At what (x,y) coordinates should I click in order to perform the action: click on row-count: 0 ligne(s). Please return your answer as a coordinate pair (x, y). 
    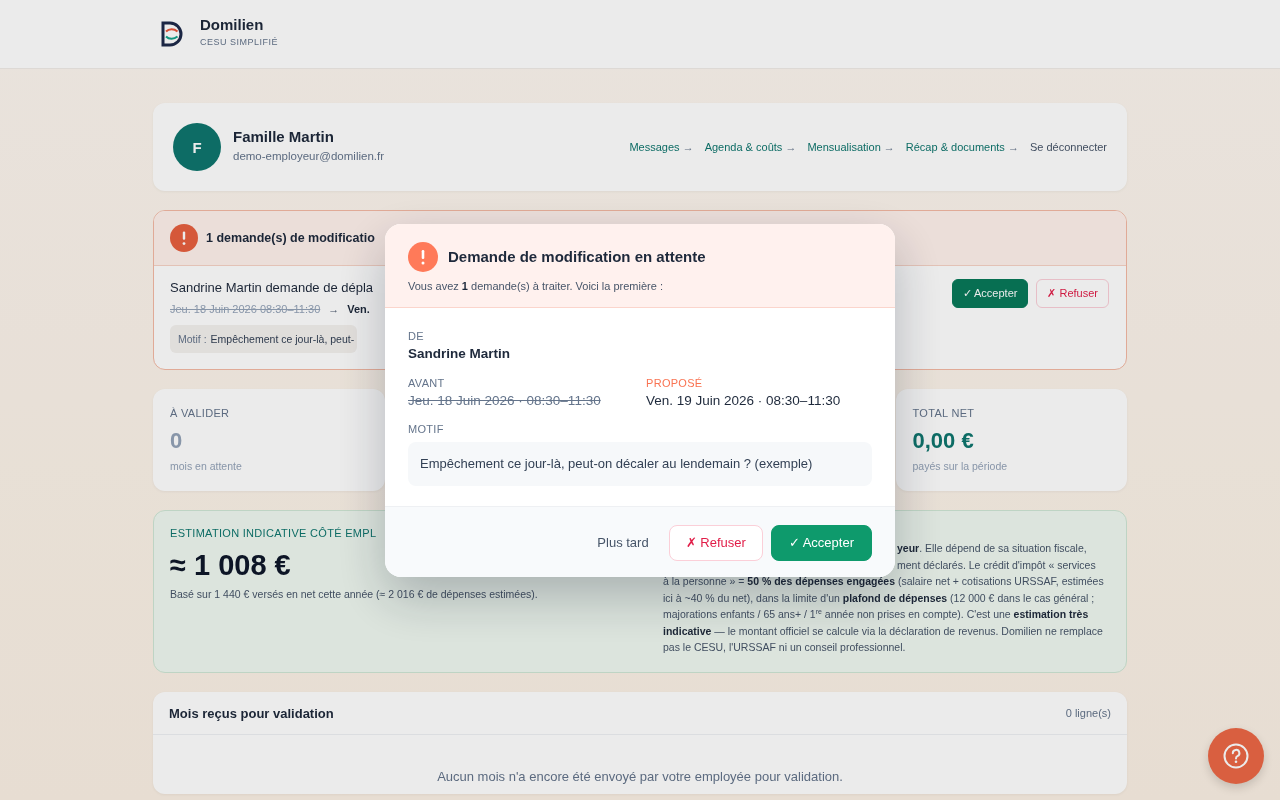
    Looking at the image, I should click on (1088, 713).